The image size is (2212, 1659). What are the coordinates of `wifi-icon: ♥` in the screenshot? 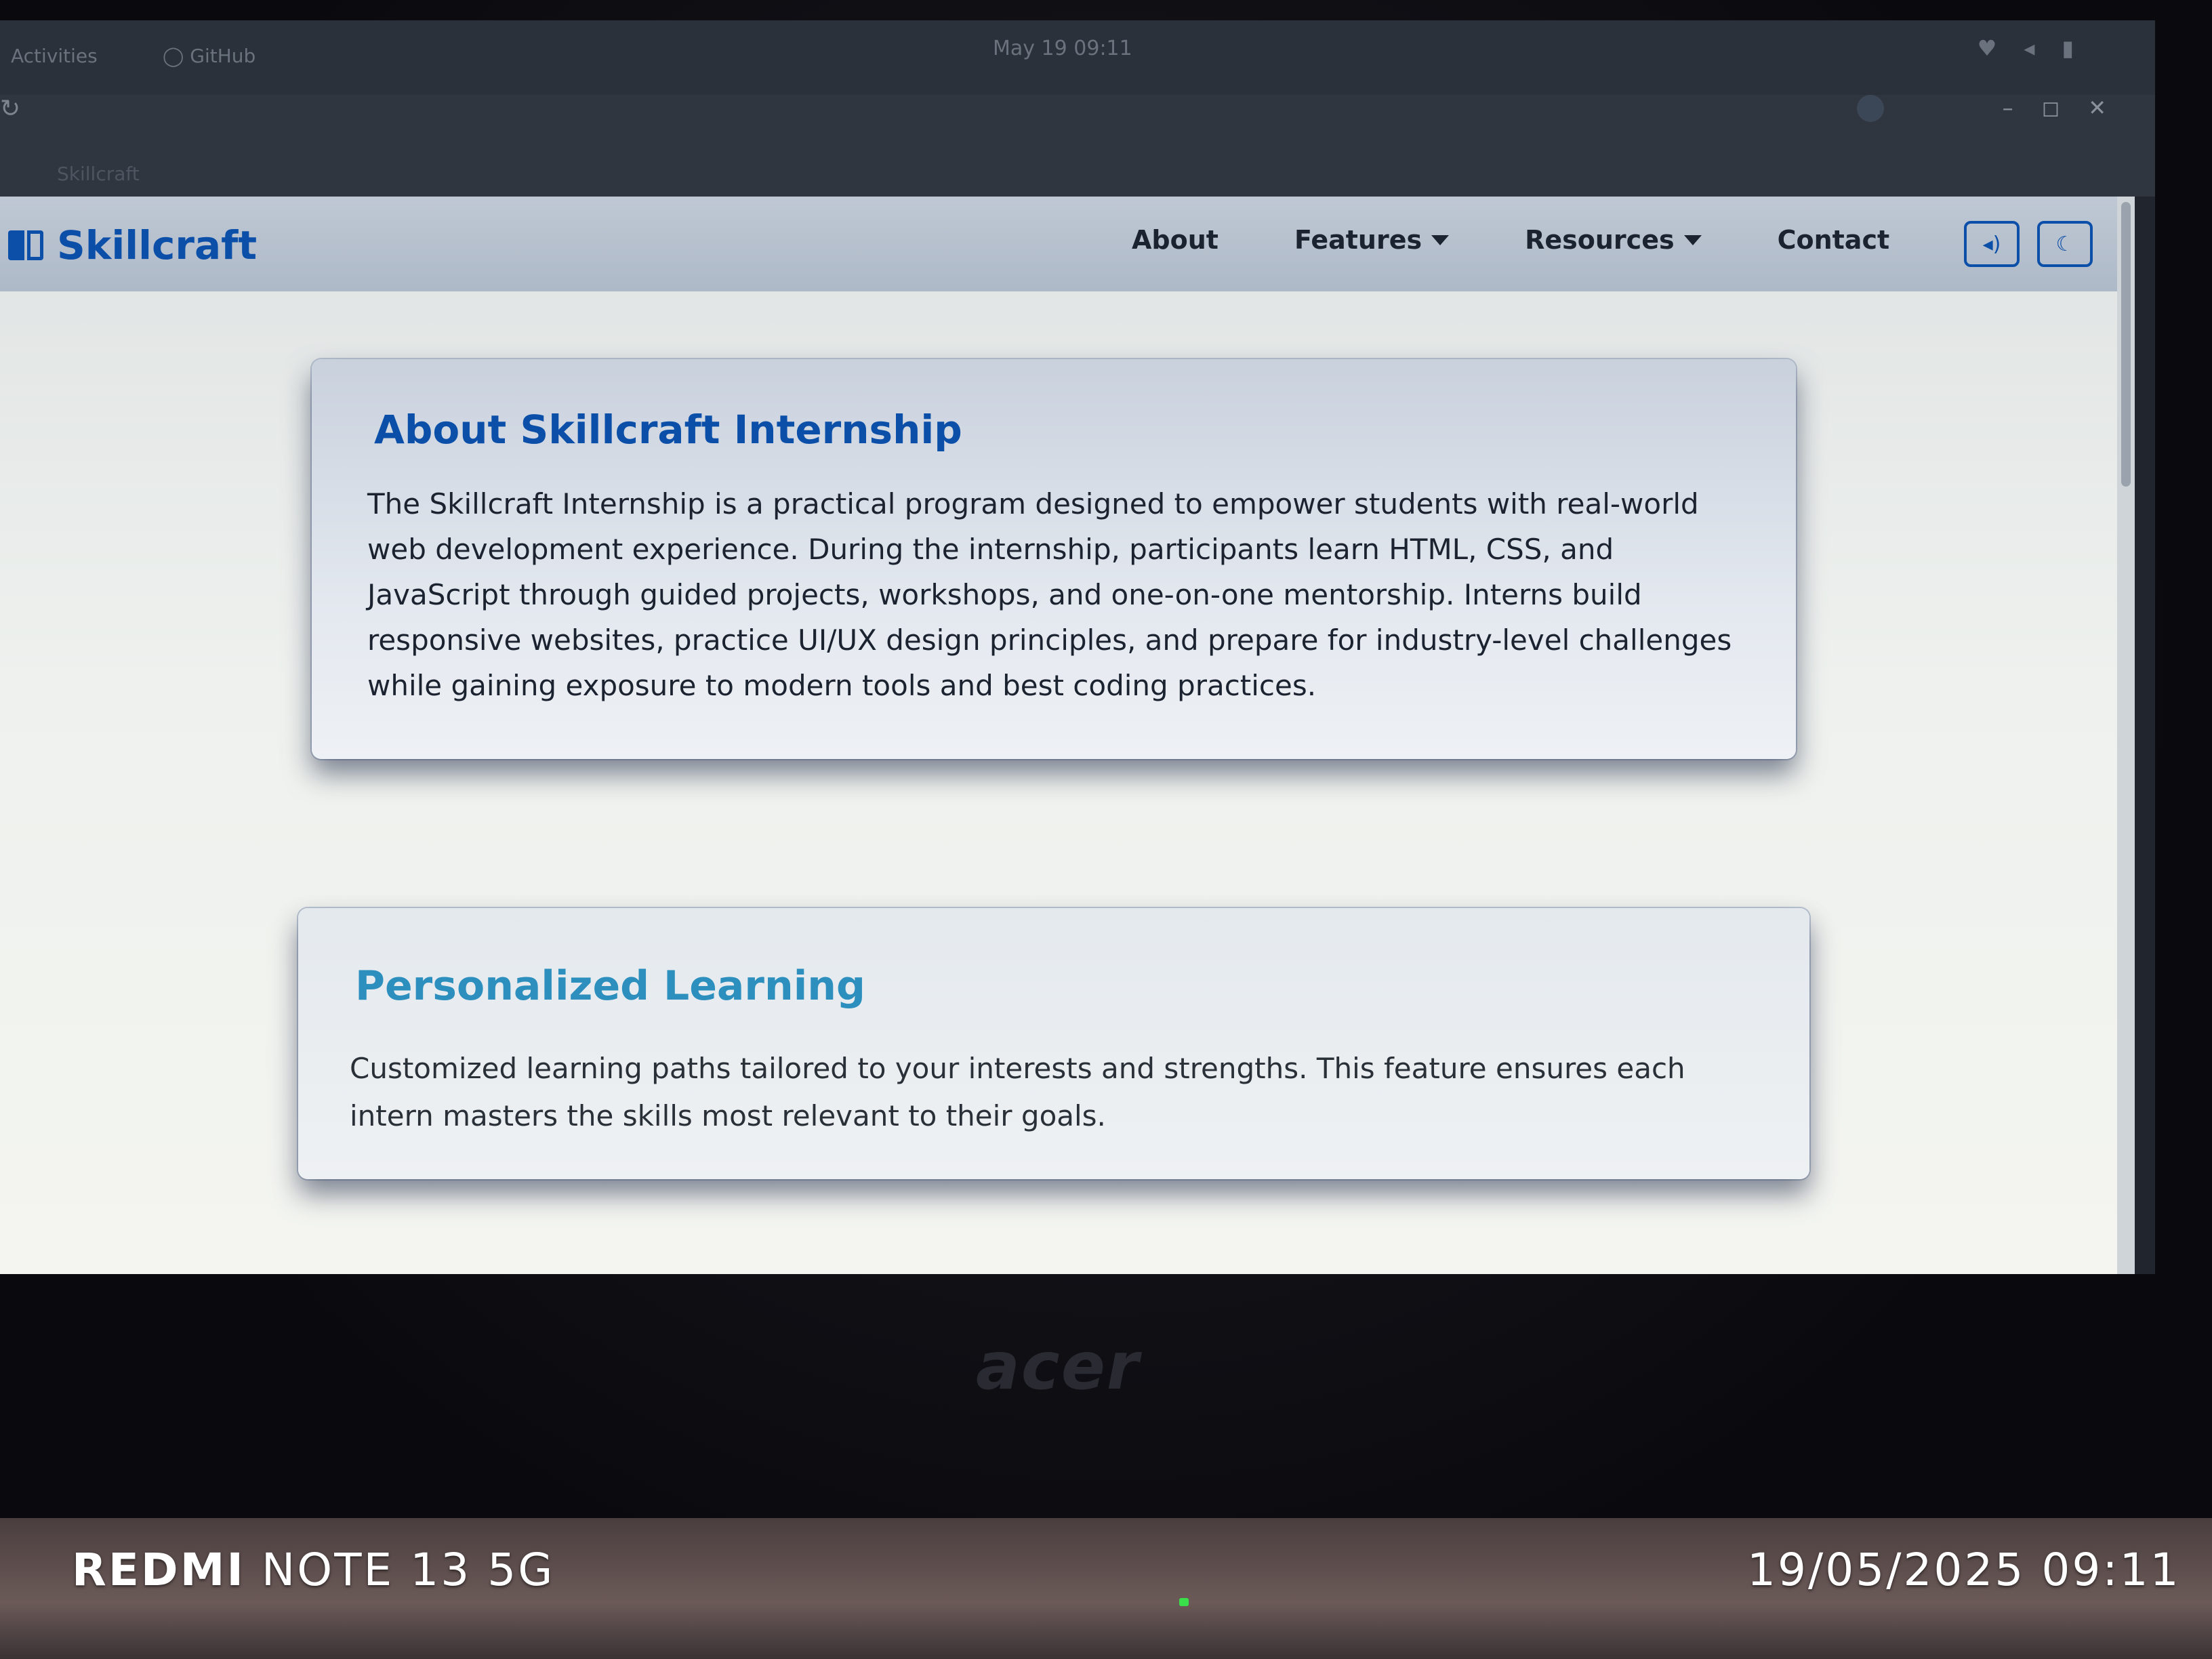 It's located at (2001, 48).